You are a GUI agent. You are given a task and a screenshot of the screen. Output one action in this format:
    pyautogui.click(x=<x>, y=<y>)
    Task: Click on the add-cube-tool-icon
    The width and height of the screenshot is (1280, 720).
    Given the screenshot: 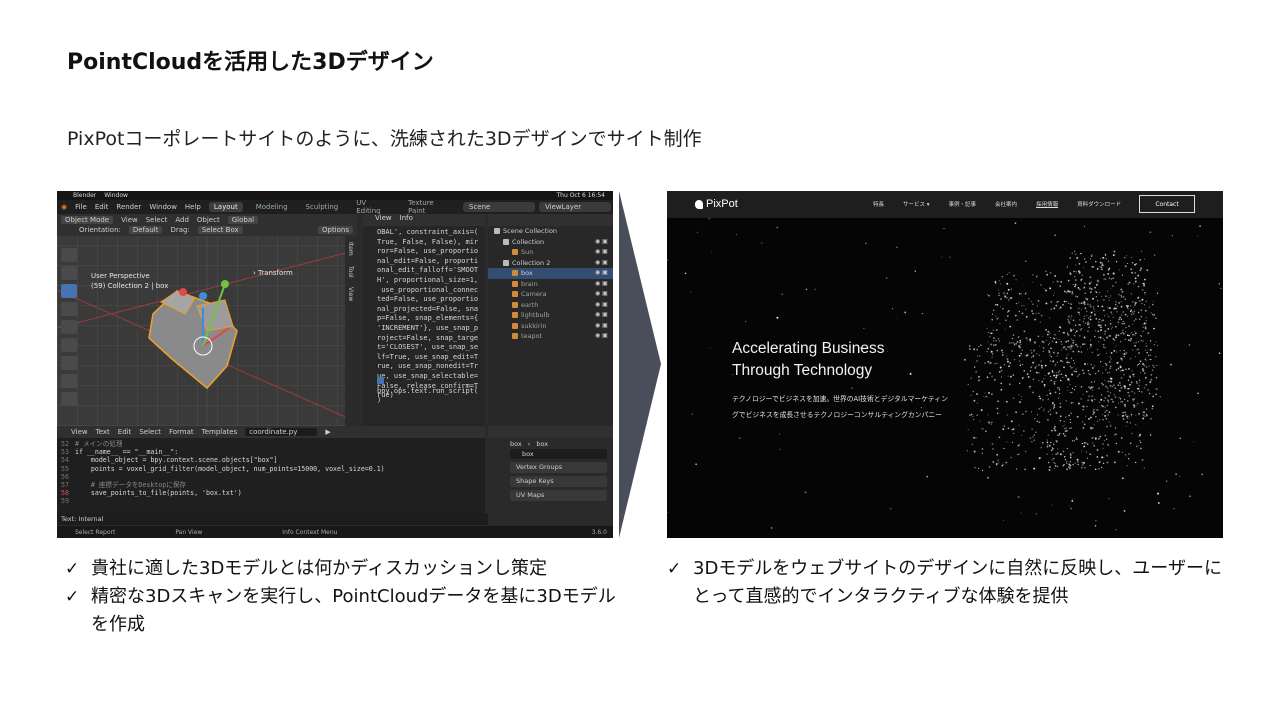 What is the action you would take?
    pyautogui.click(x=69, y=399)
    